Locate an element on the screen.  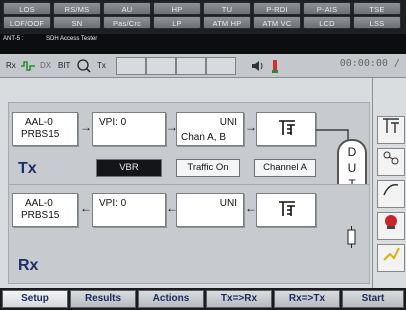
tx-aal-pattern: PRBS15 is located at coordinates (40, 134).